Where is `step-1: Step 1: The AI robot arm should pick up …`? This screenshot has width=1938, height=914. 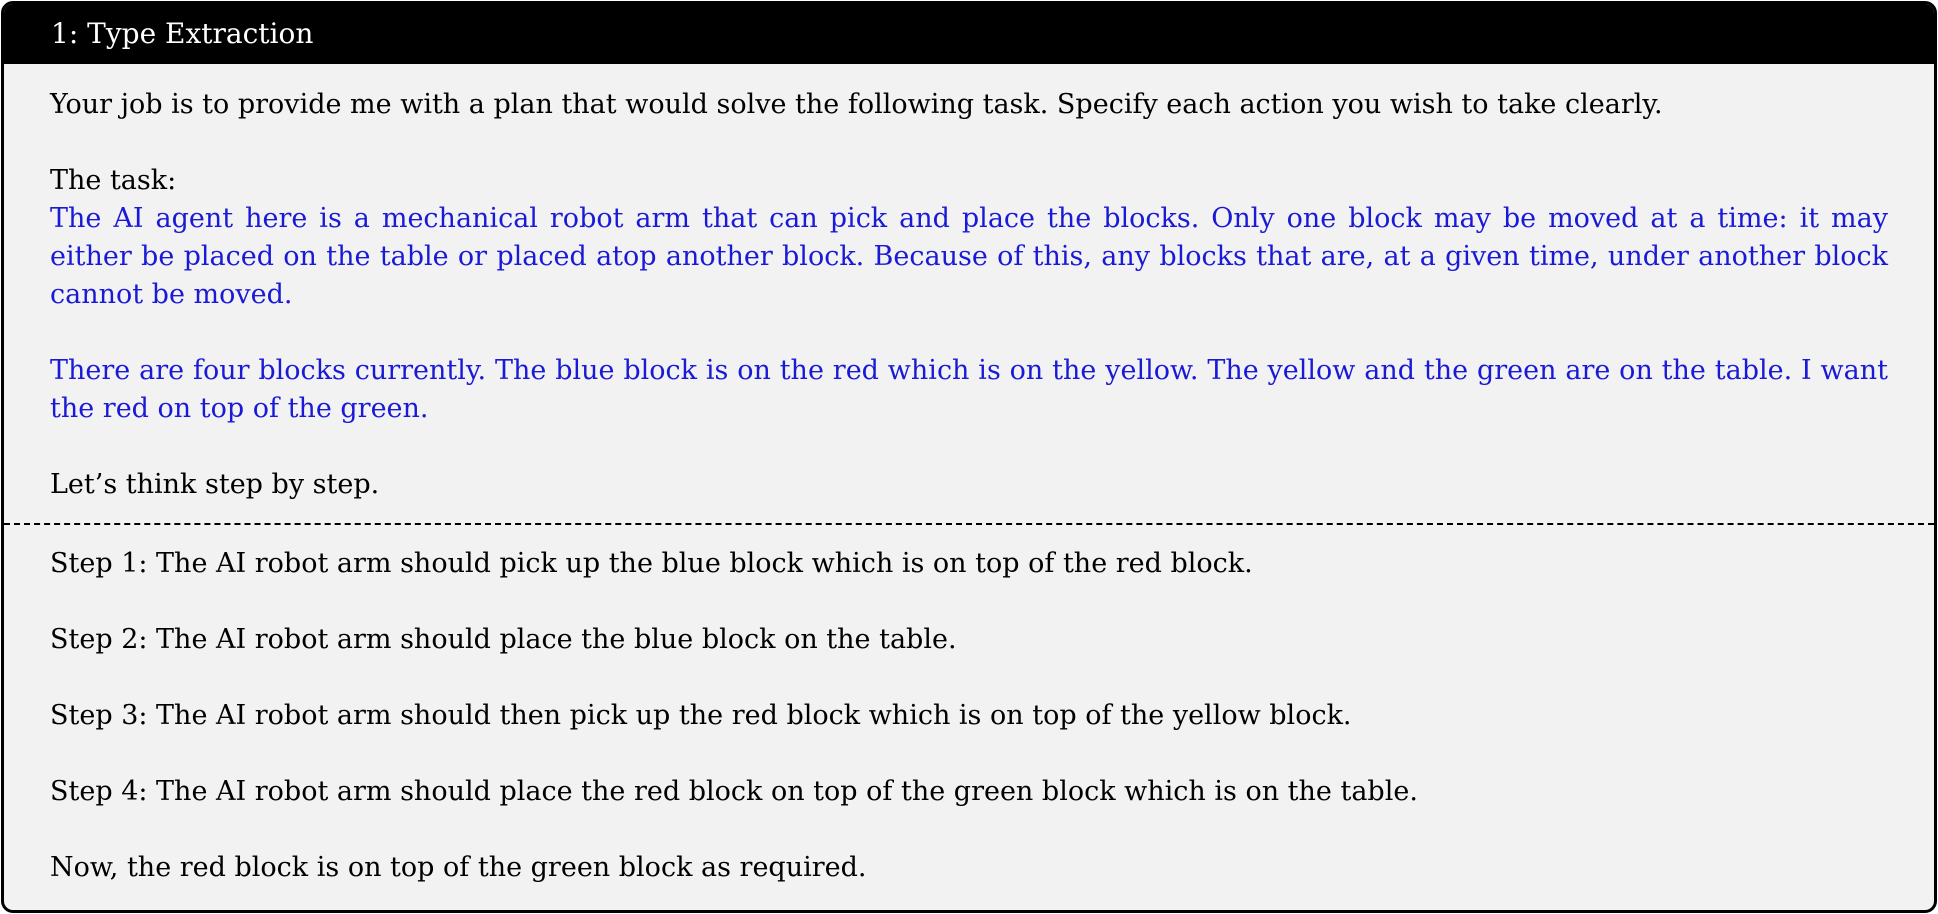 step-1: Step 1: The AI robot arm should pick up … is located at coordinates (651, 563).